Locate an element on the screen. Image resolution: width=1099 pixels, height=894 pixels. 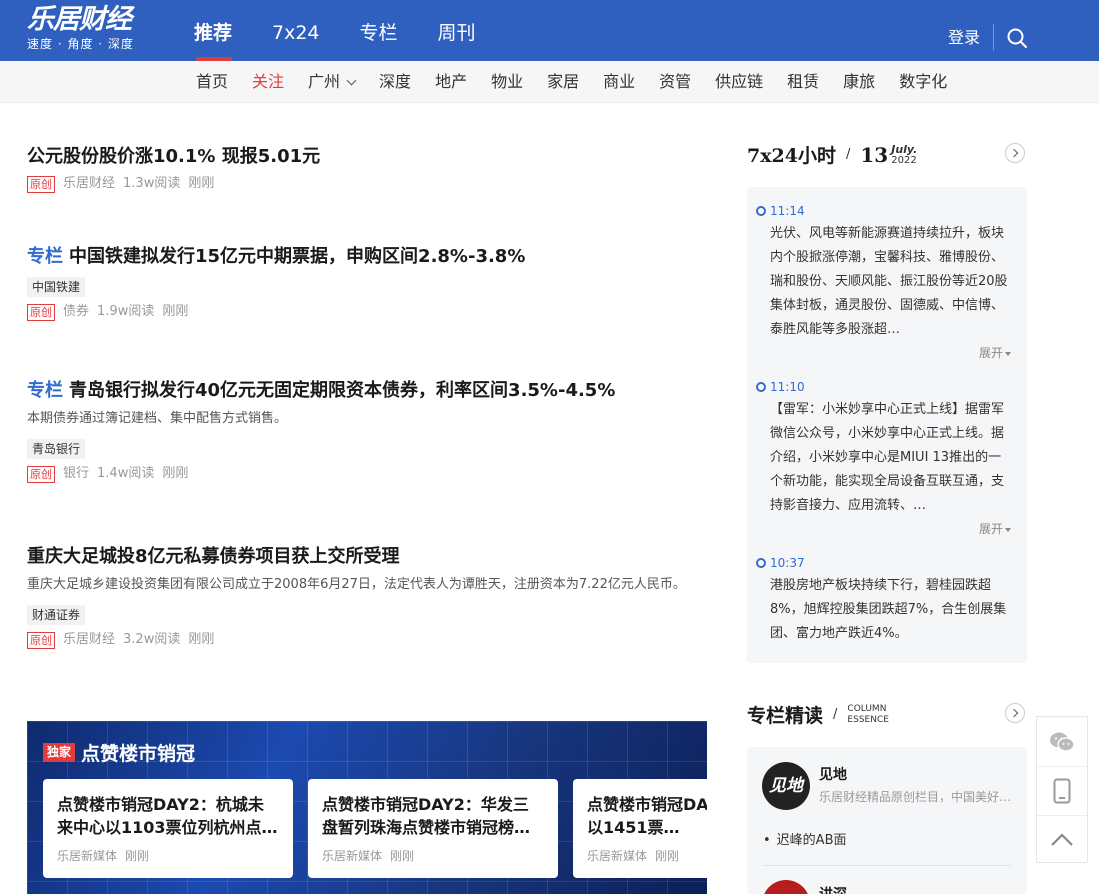
flash-year: 2022 is located at coordinates (904, 160).